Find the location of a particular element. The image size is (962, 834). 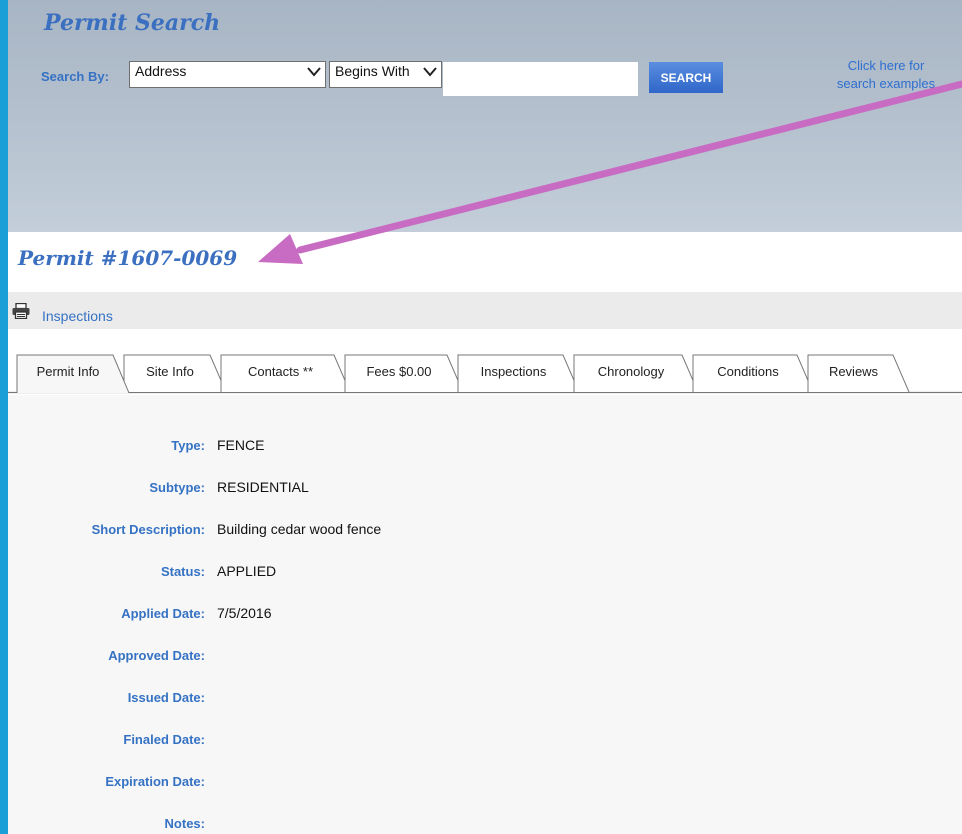

detail-label: Type: is located at coordinates (188, 445).